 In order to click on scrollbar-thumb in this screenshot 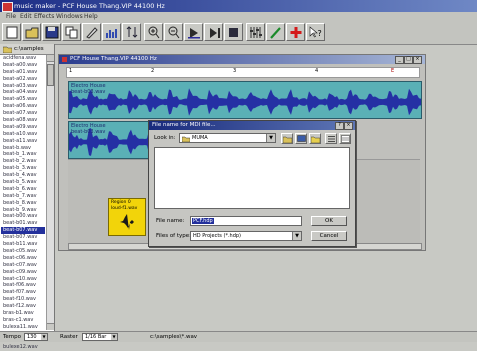, I will do `click(50, 75)`.